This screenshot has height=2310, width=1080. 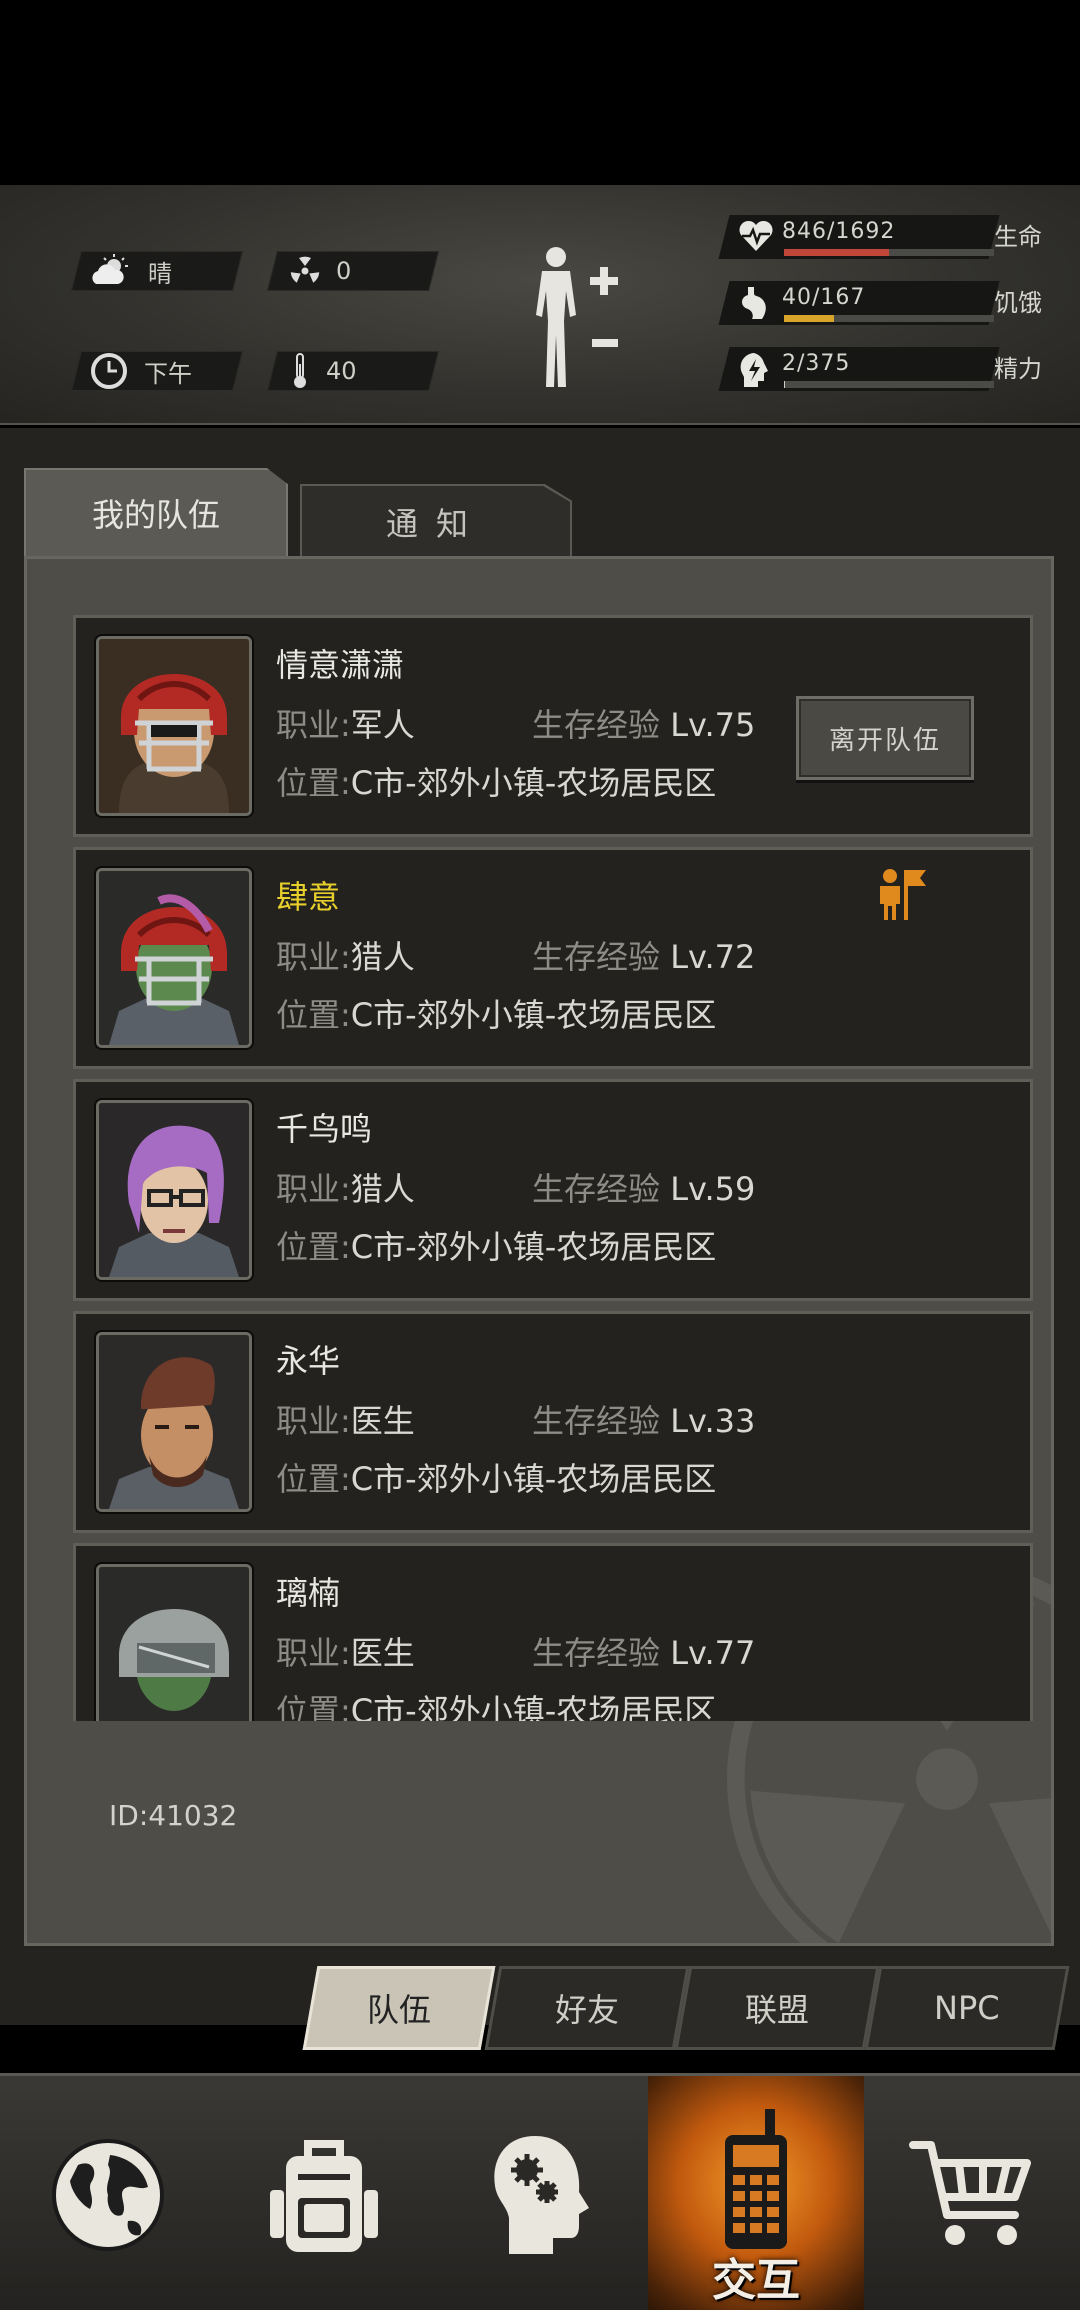 What do you see at coordinates (587, 2008) in the screenshot?
I see `subtab-friends: 好友` at bounding box center [587, 2008].